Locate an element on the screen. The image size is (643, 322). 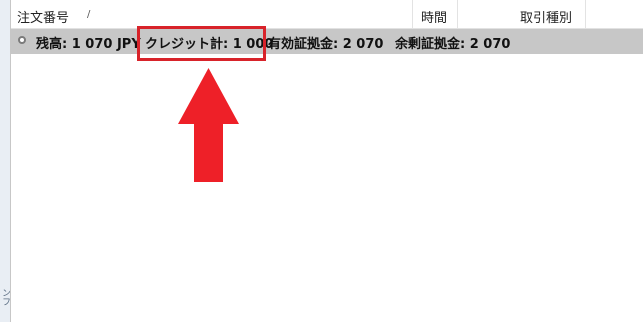
column-time: 時間 is located at coordinates (435, 14).